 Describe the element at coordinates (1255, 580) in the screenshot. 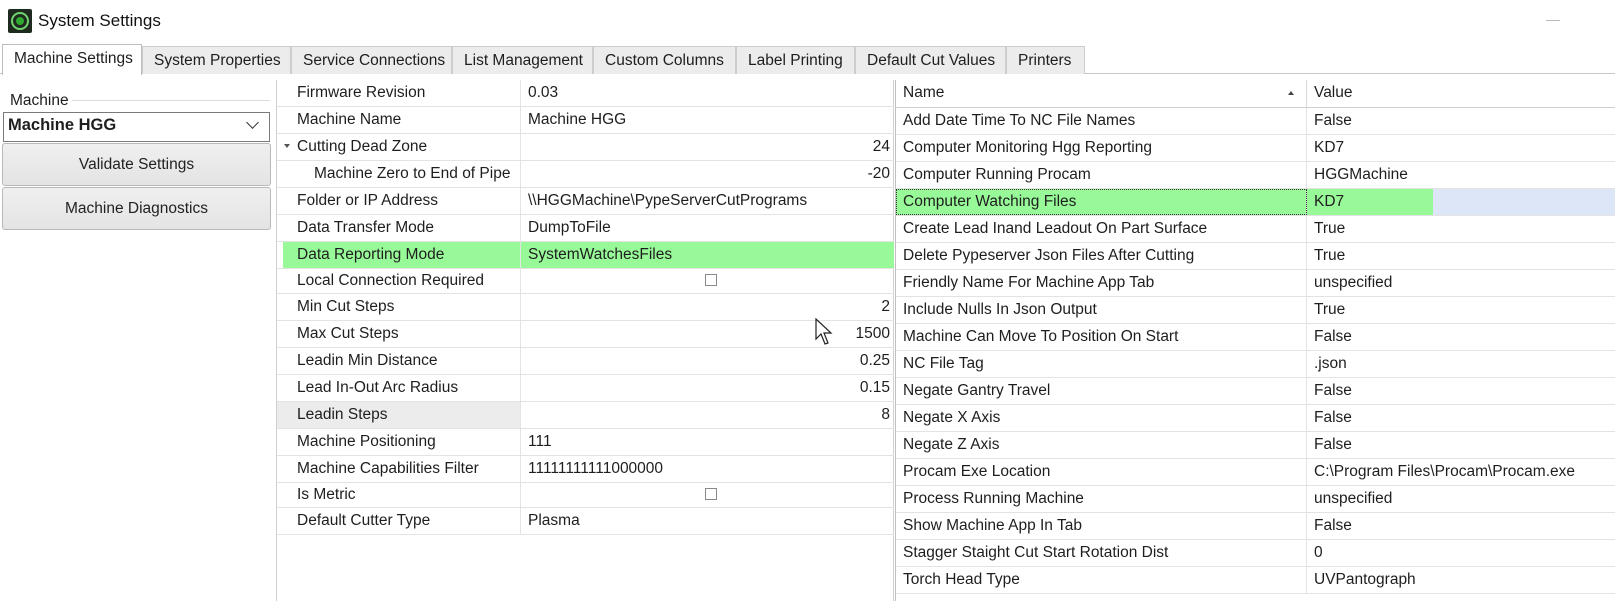

I see `grid-row: Torch Head Type UVPantograph` at that location.